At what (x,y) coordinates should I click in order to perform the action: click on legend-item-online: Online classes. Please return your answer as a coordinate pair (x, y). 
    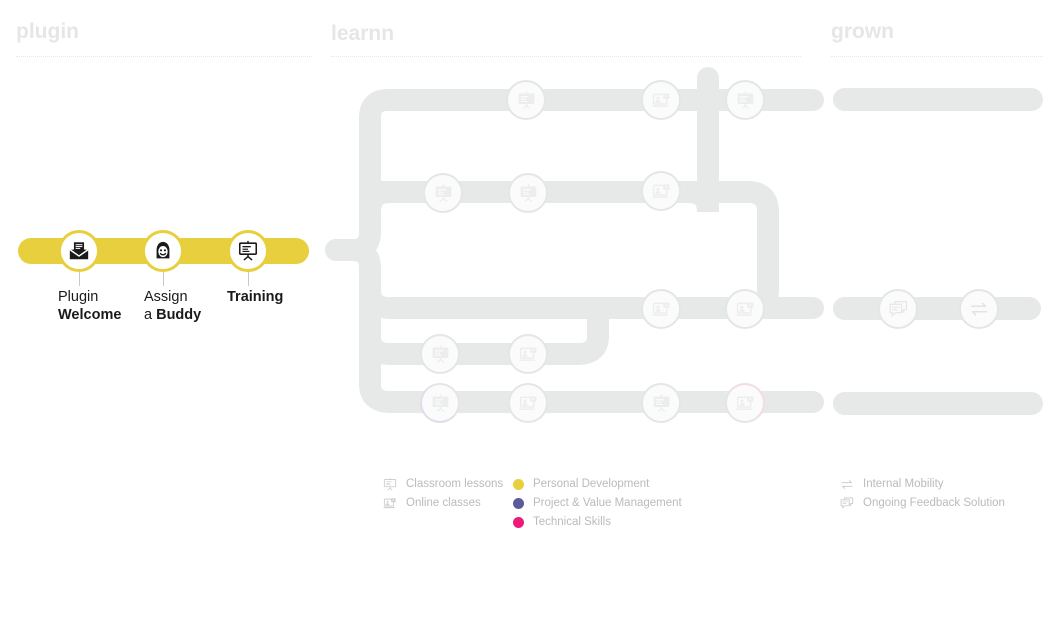
    Looking at the image, I should click on (442, 503).